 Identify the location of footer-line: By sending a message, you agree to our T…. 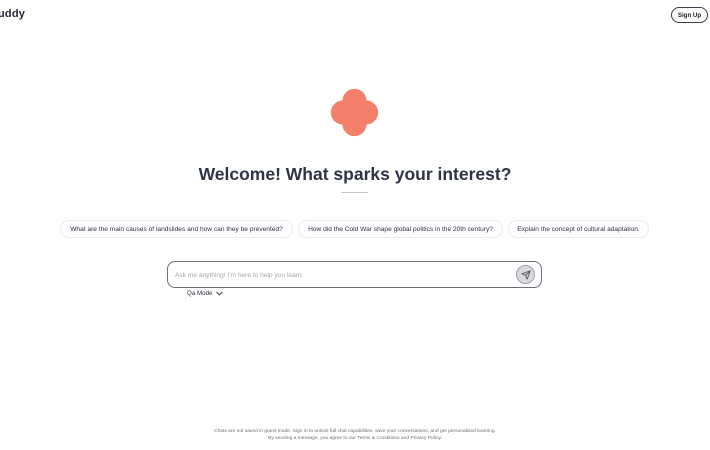
(355, 438).